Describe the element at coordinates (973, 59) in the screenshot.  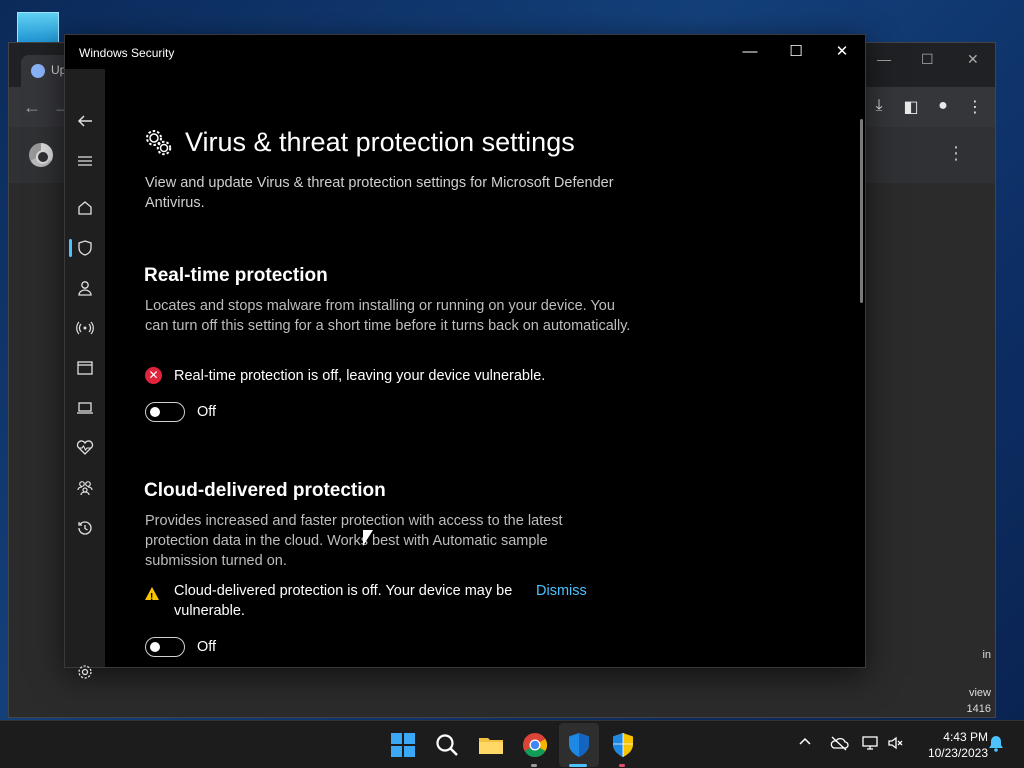
I see `browser-close-icon: ✕` at that location.